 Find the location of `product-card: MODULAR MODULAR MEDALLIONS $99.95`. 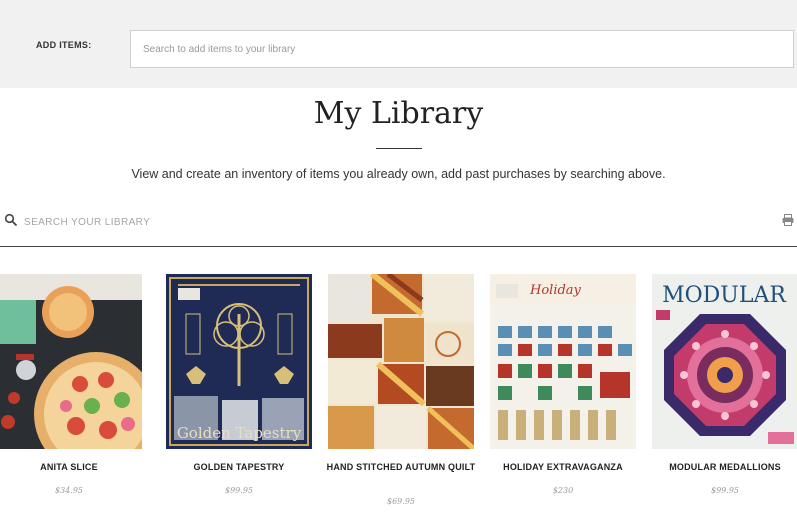

product-card: MODULAR MODULAR MEDALLIONS $99.95 is located at coordinates (724, 399).